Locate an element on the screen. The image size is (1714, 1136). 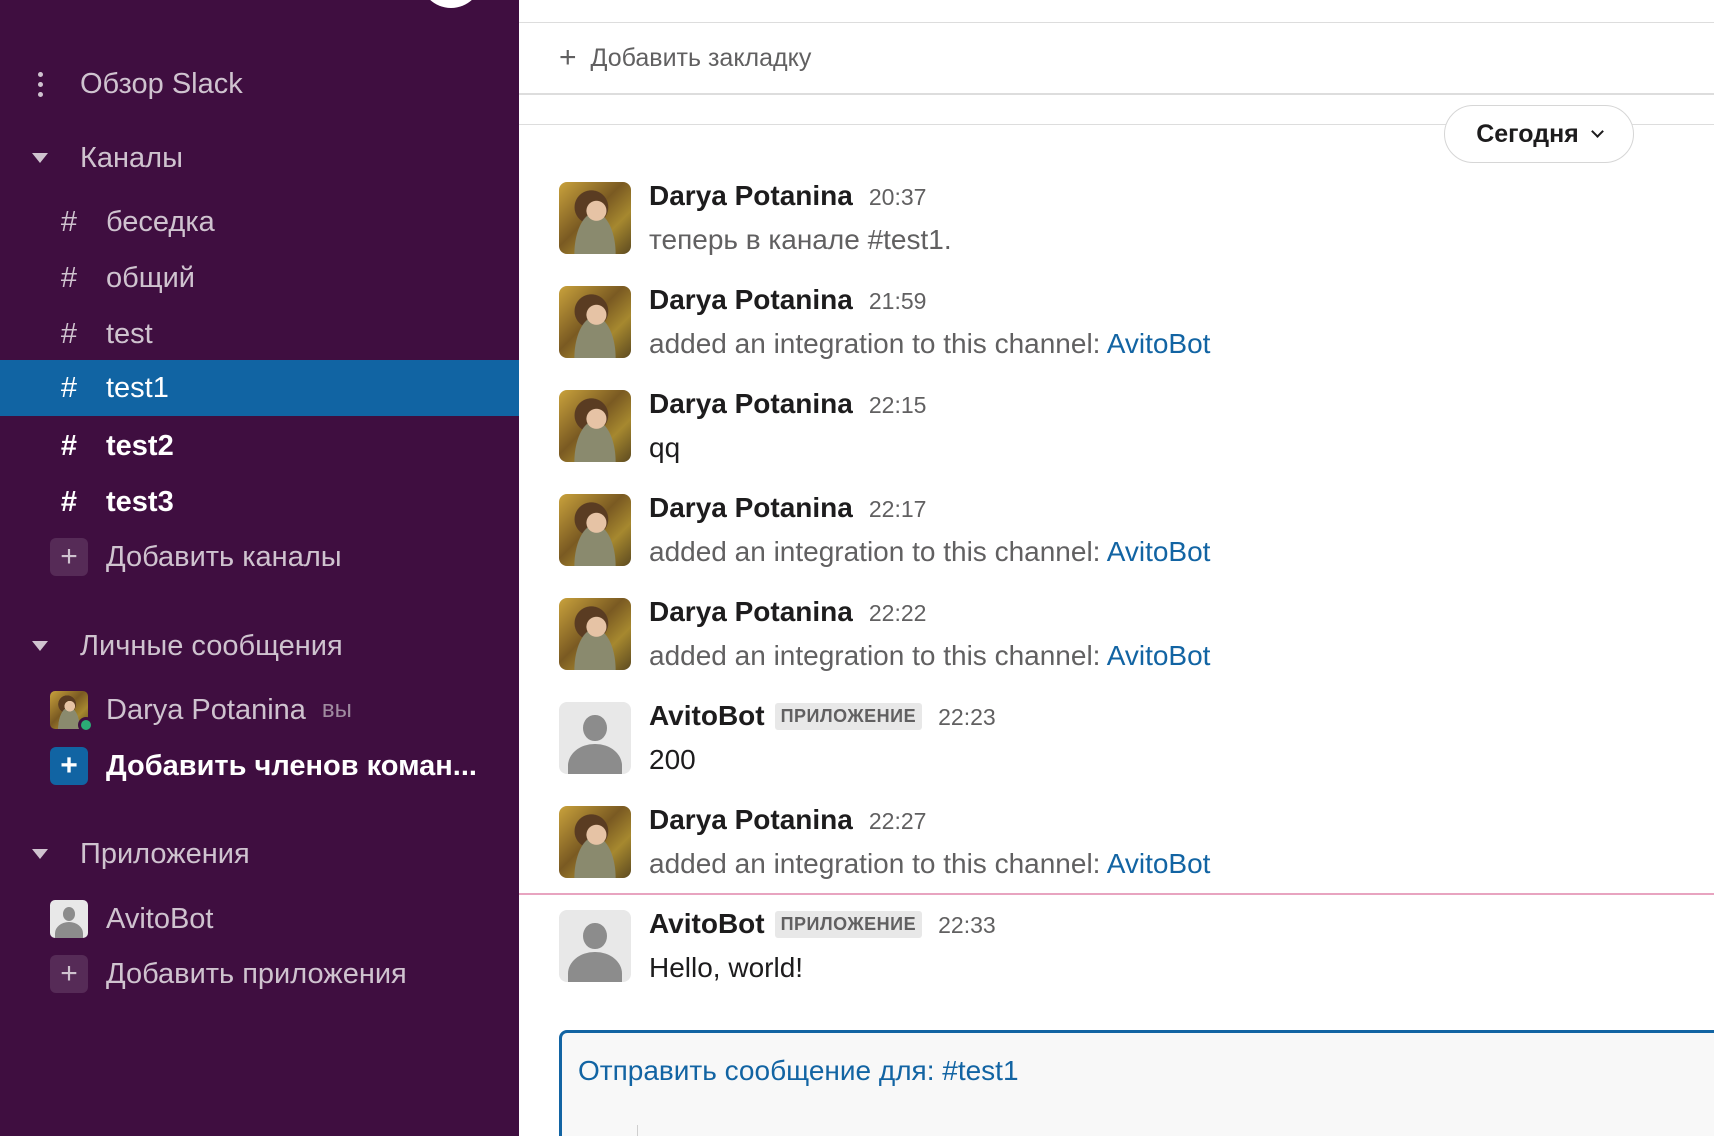
message-timestamp: 22:15 is located at coordinates (898, 405).